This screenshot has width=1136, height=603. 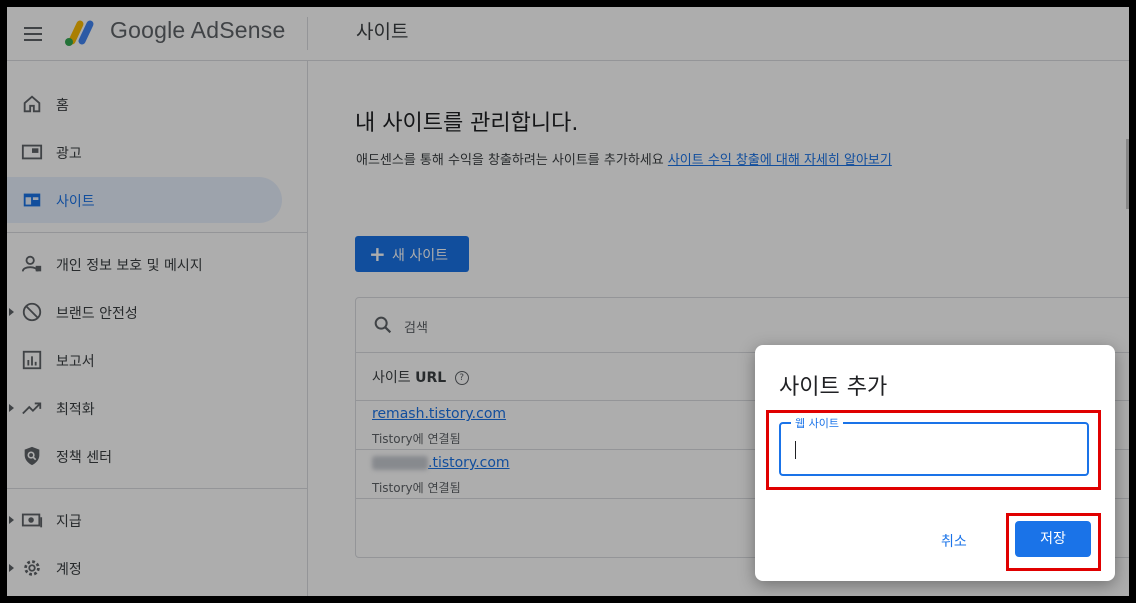 What do you see at coordinates (933, 450) in the screenshot?
I see `highlight-box-website-field` at bounding box center [933, 450].